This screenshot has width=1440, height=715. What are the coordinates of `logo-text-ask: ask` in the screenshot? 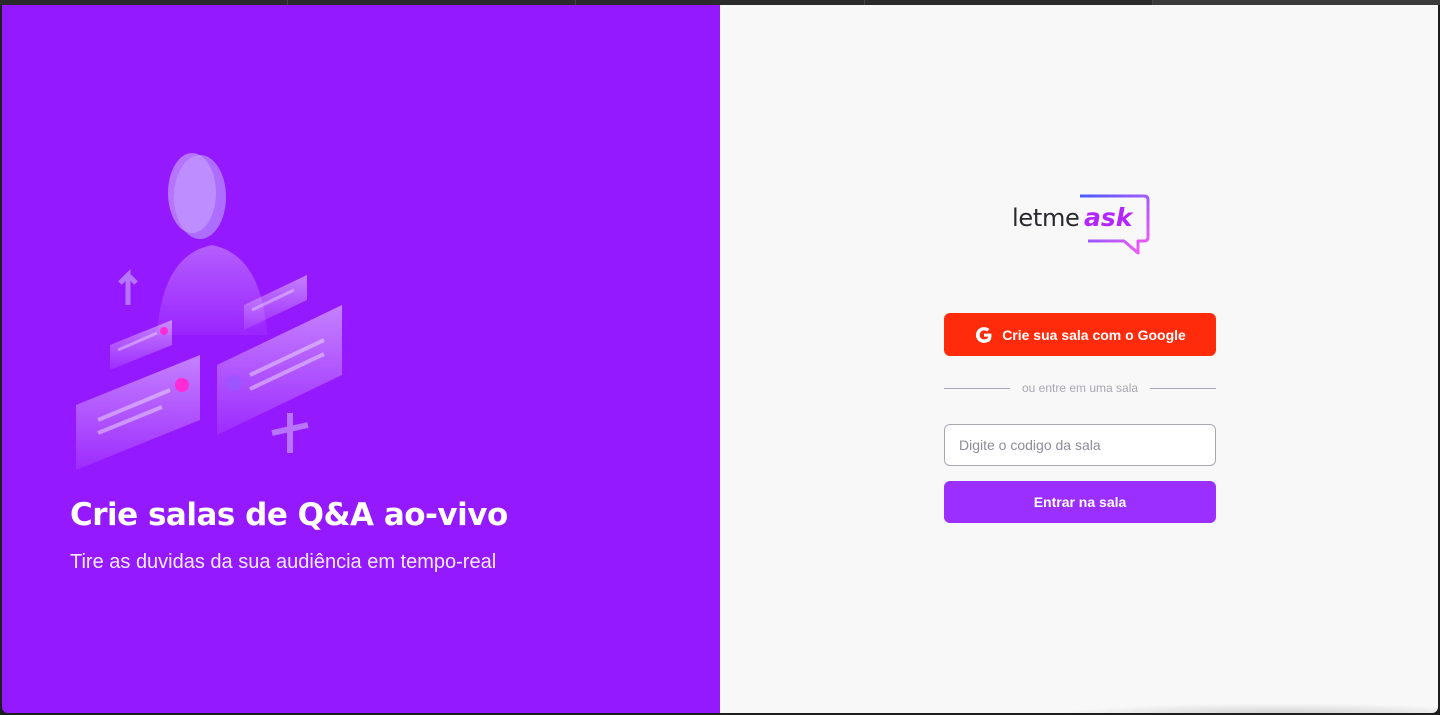 It's located at (1108, 217).